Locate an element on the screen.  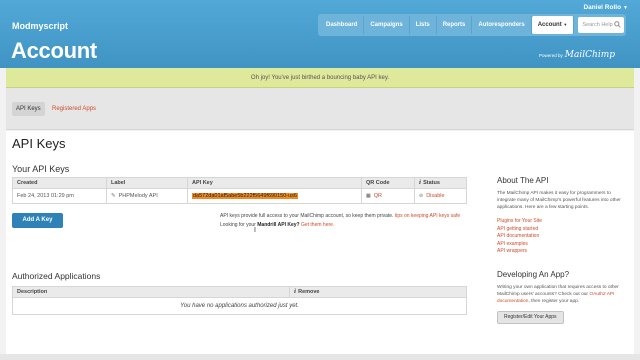
cell-label-text: PHPMelody API is located at coordinates (138, 196).